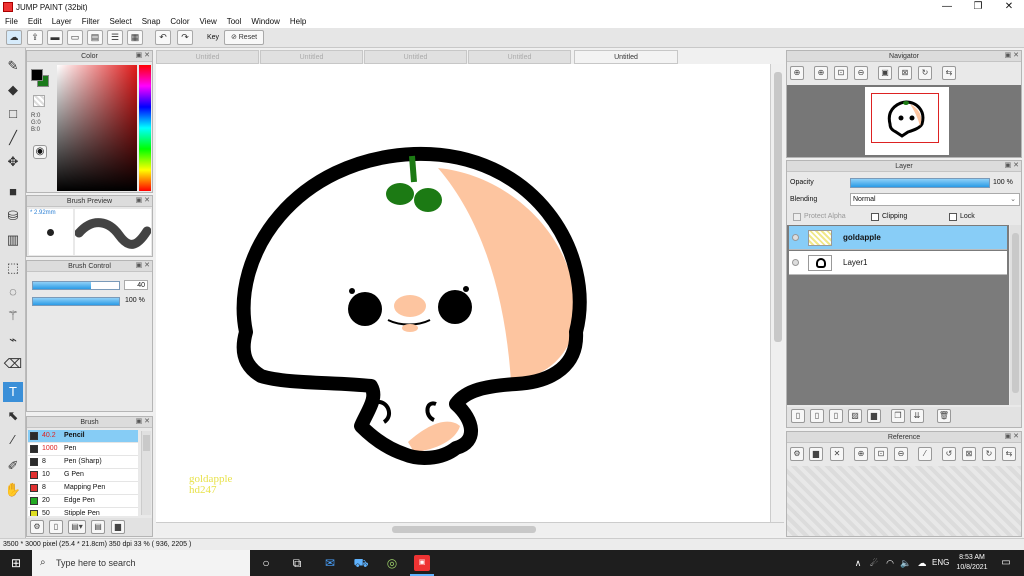 This screenshot has height=576, width=1024. What do you see at coordinates (885, 73) in the screenshot?
I see `fit-window-icon: ▣` at bounding box center [885, 73].